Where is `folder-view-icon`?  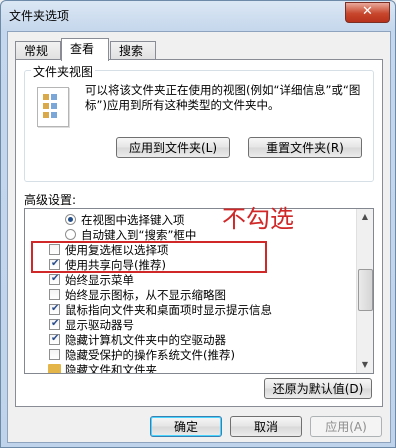
folder-view-icon is located at coordinates (53, 107).